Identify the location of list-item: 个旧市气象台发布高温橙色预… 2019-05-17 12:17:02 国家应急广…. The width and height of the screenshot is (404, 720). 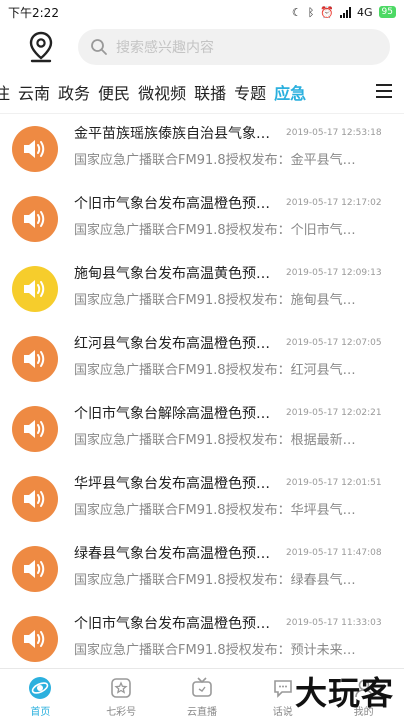
(202, 219).